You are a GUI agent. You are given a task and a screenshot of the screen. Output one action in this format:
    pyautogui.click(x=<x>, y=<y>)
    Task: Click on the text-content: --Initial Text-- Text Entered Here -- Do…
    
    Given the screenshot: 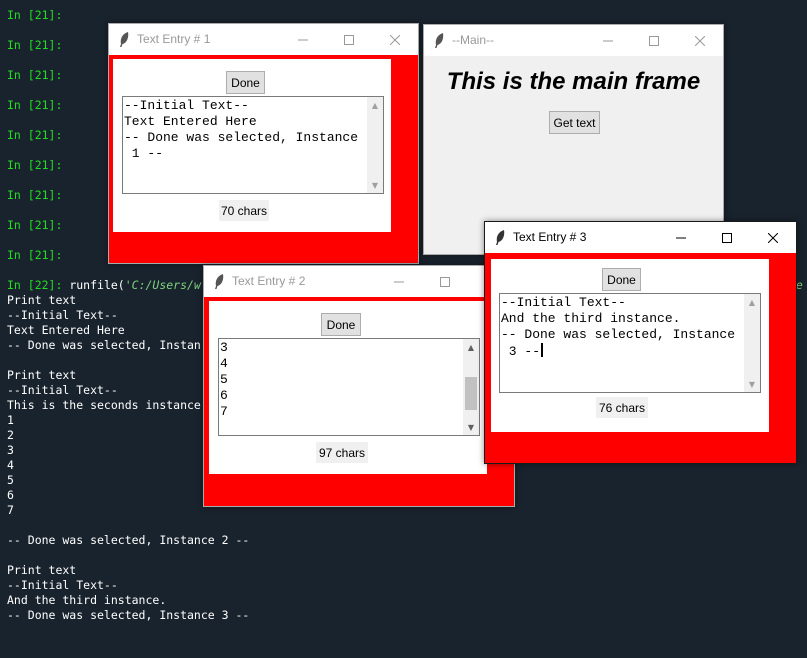 What is the action you would take?
    pyautogui.click(x=245, y=145)
    